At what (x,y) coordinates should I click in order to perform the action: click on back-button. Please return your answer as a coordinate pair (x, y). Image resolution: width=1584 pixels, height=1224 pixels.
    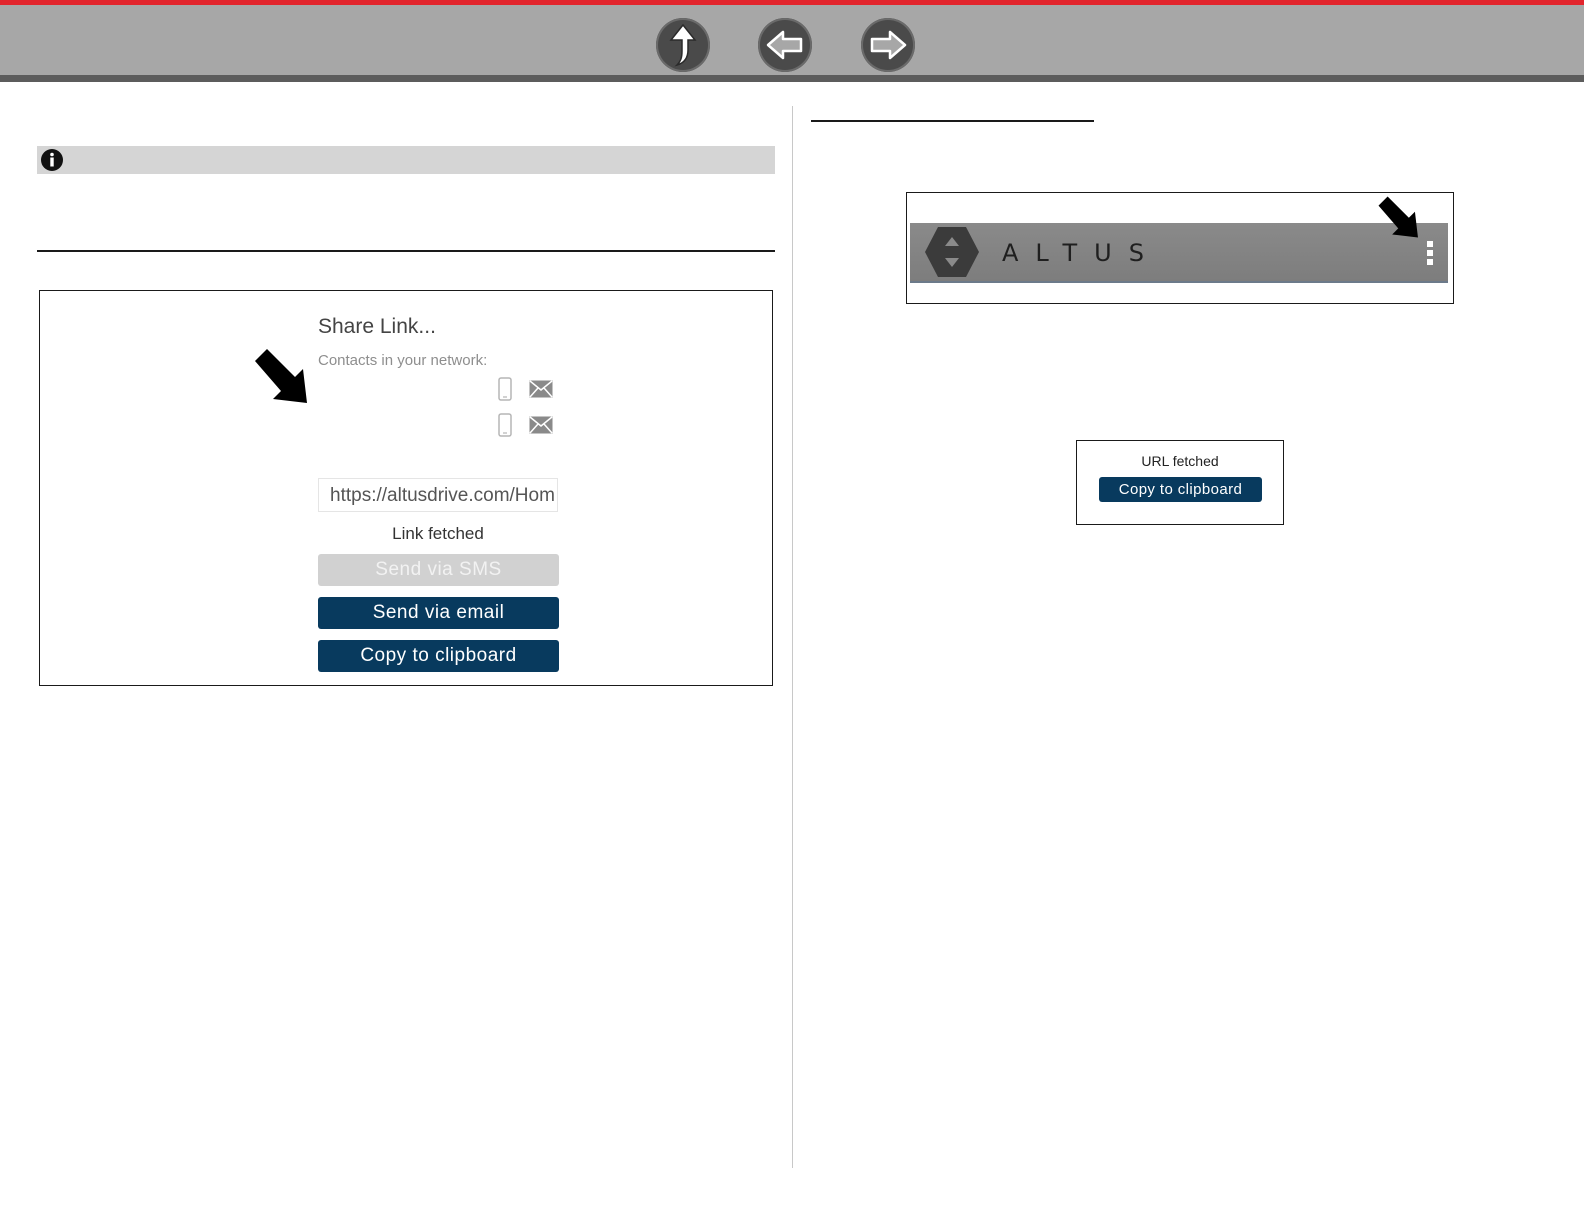
    Looking at the image, I should click on (785, 45).